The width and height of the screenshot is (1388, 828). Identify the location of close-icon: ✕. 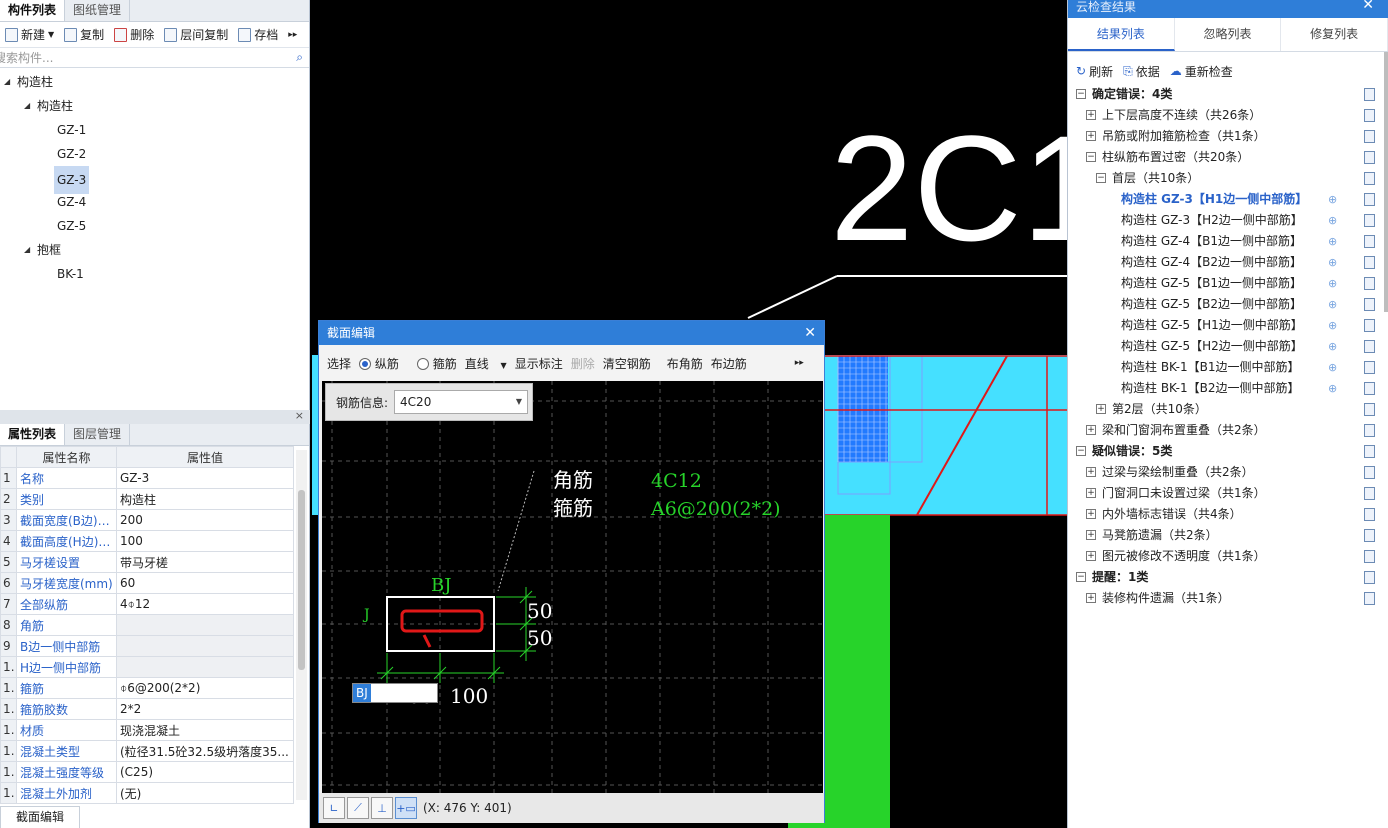
(1368, 6).